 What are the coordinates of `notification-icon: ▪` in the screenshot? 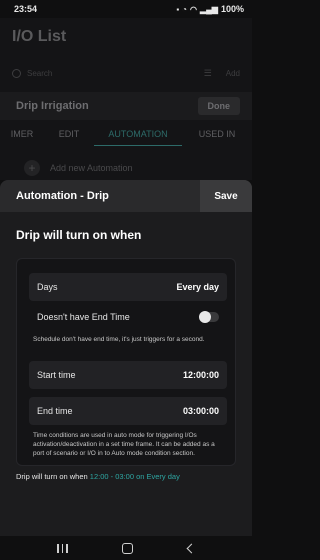 It's located at (178, 9).